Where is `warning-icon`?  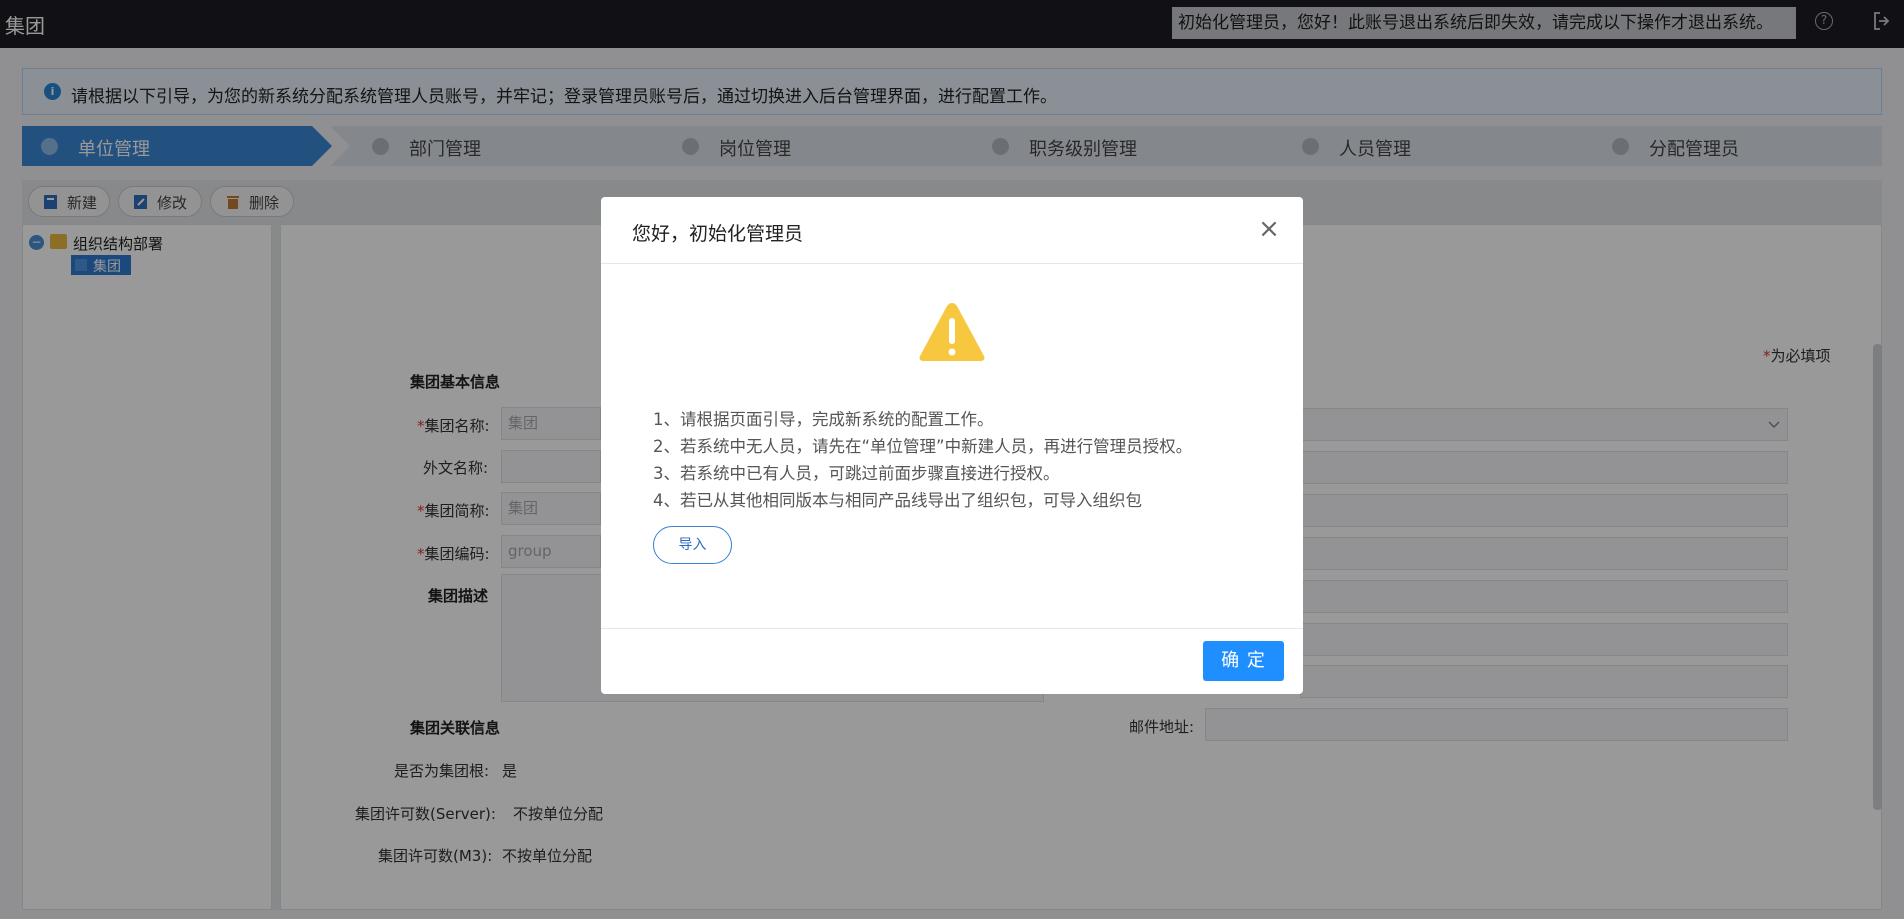
warning-icon is located at coordinates (952, 332).